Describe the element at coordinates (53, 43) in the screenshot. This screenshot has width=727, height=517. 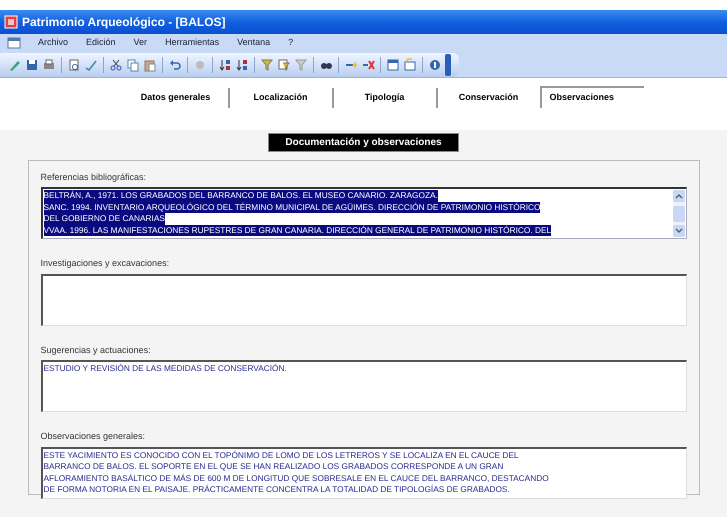
I see `menu-item: Archivo` at that location.